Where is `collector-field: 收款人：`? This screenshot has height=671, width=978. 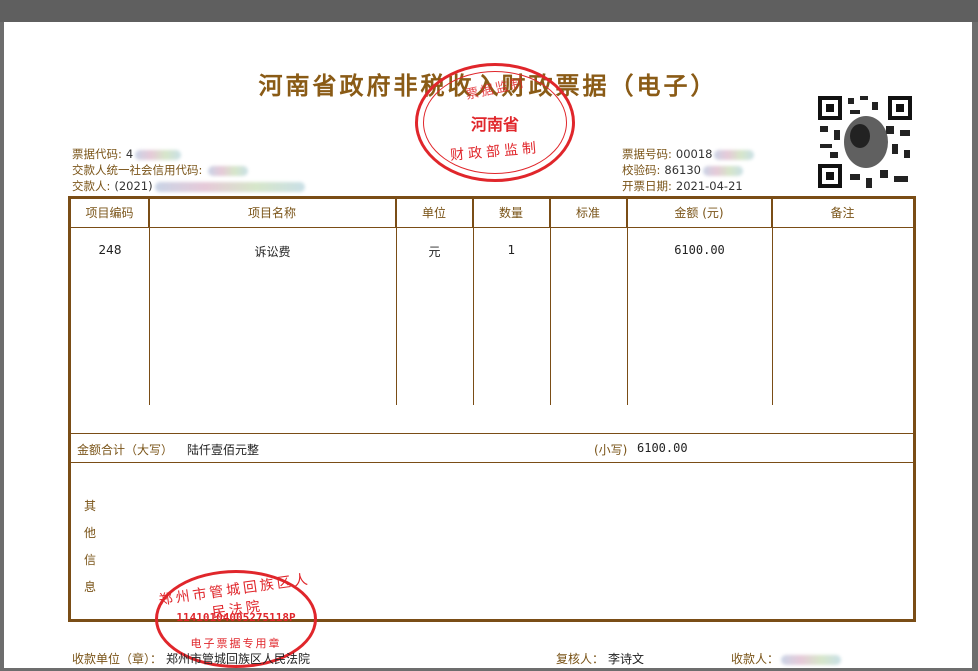 collector-field: 收款人： is located at coordinates (786, 658).